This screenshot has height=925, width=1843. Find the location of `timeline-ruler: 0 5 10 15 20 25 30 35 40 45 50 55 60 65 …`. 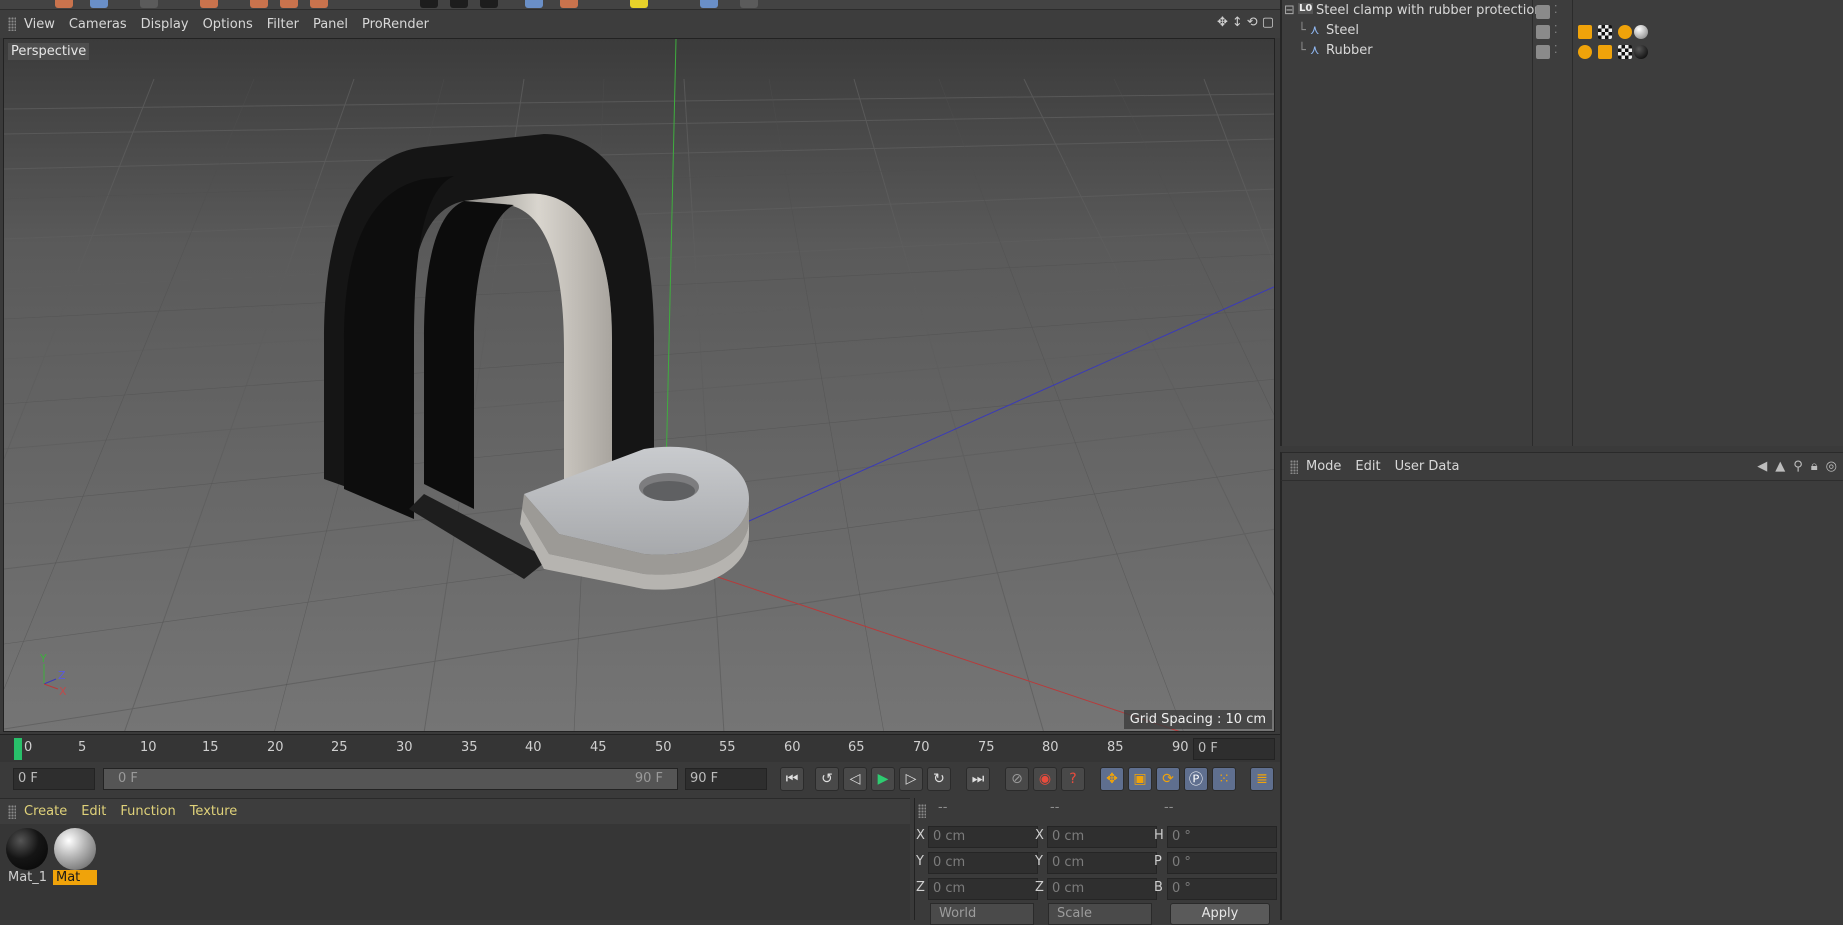

timeline-ruler: 0 5 10 15 20 25 30 35 40 45 50 55 60 65 … is located at coordinates (640, 748).